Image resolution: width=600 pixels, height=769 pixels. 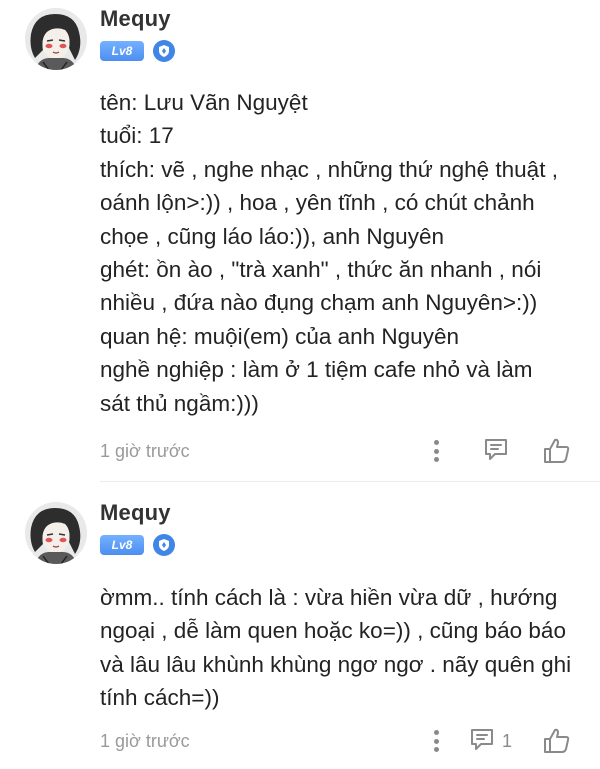 I want to click on reply-button, so click(x=496, y=451).